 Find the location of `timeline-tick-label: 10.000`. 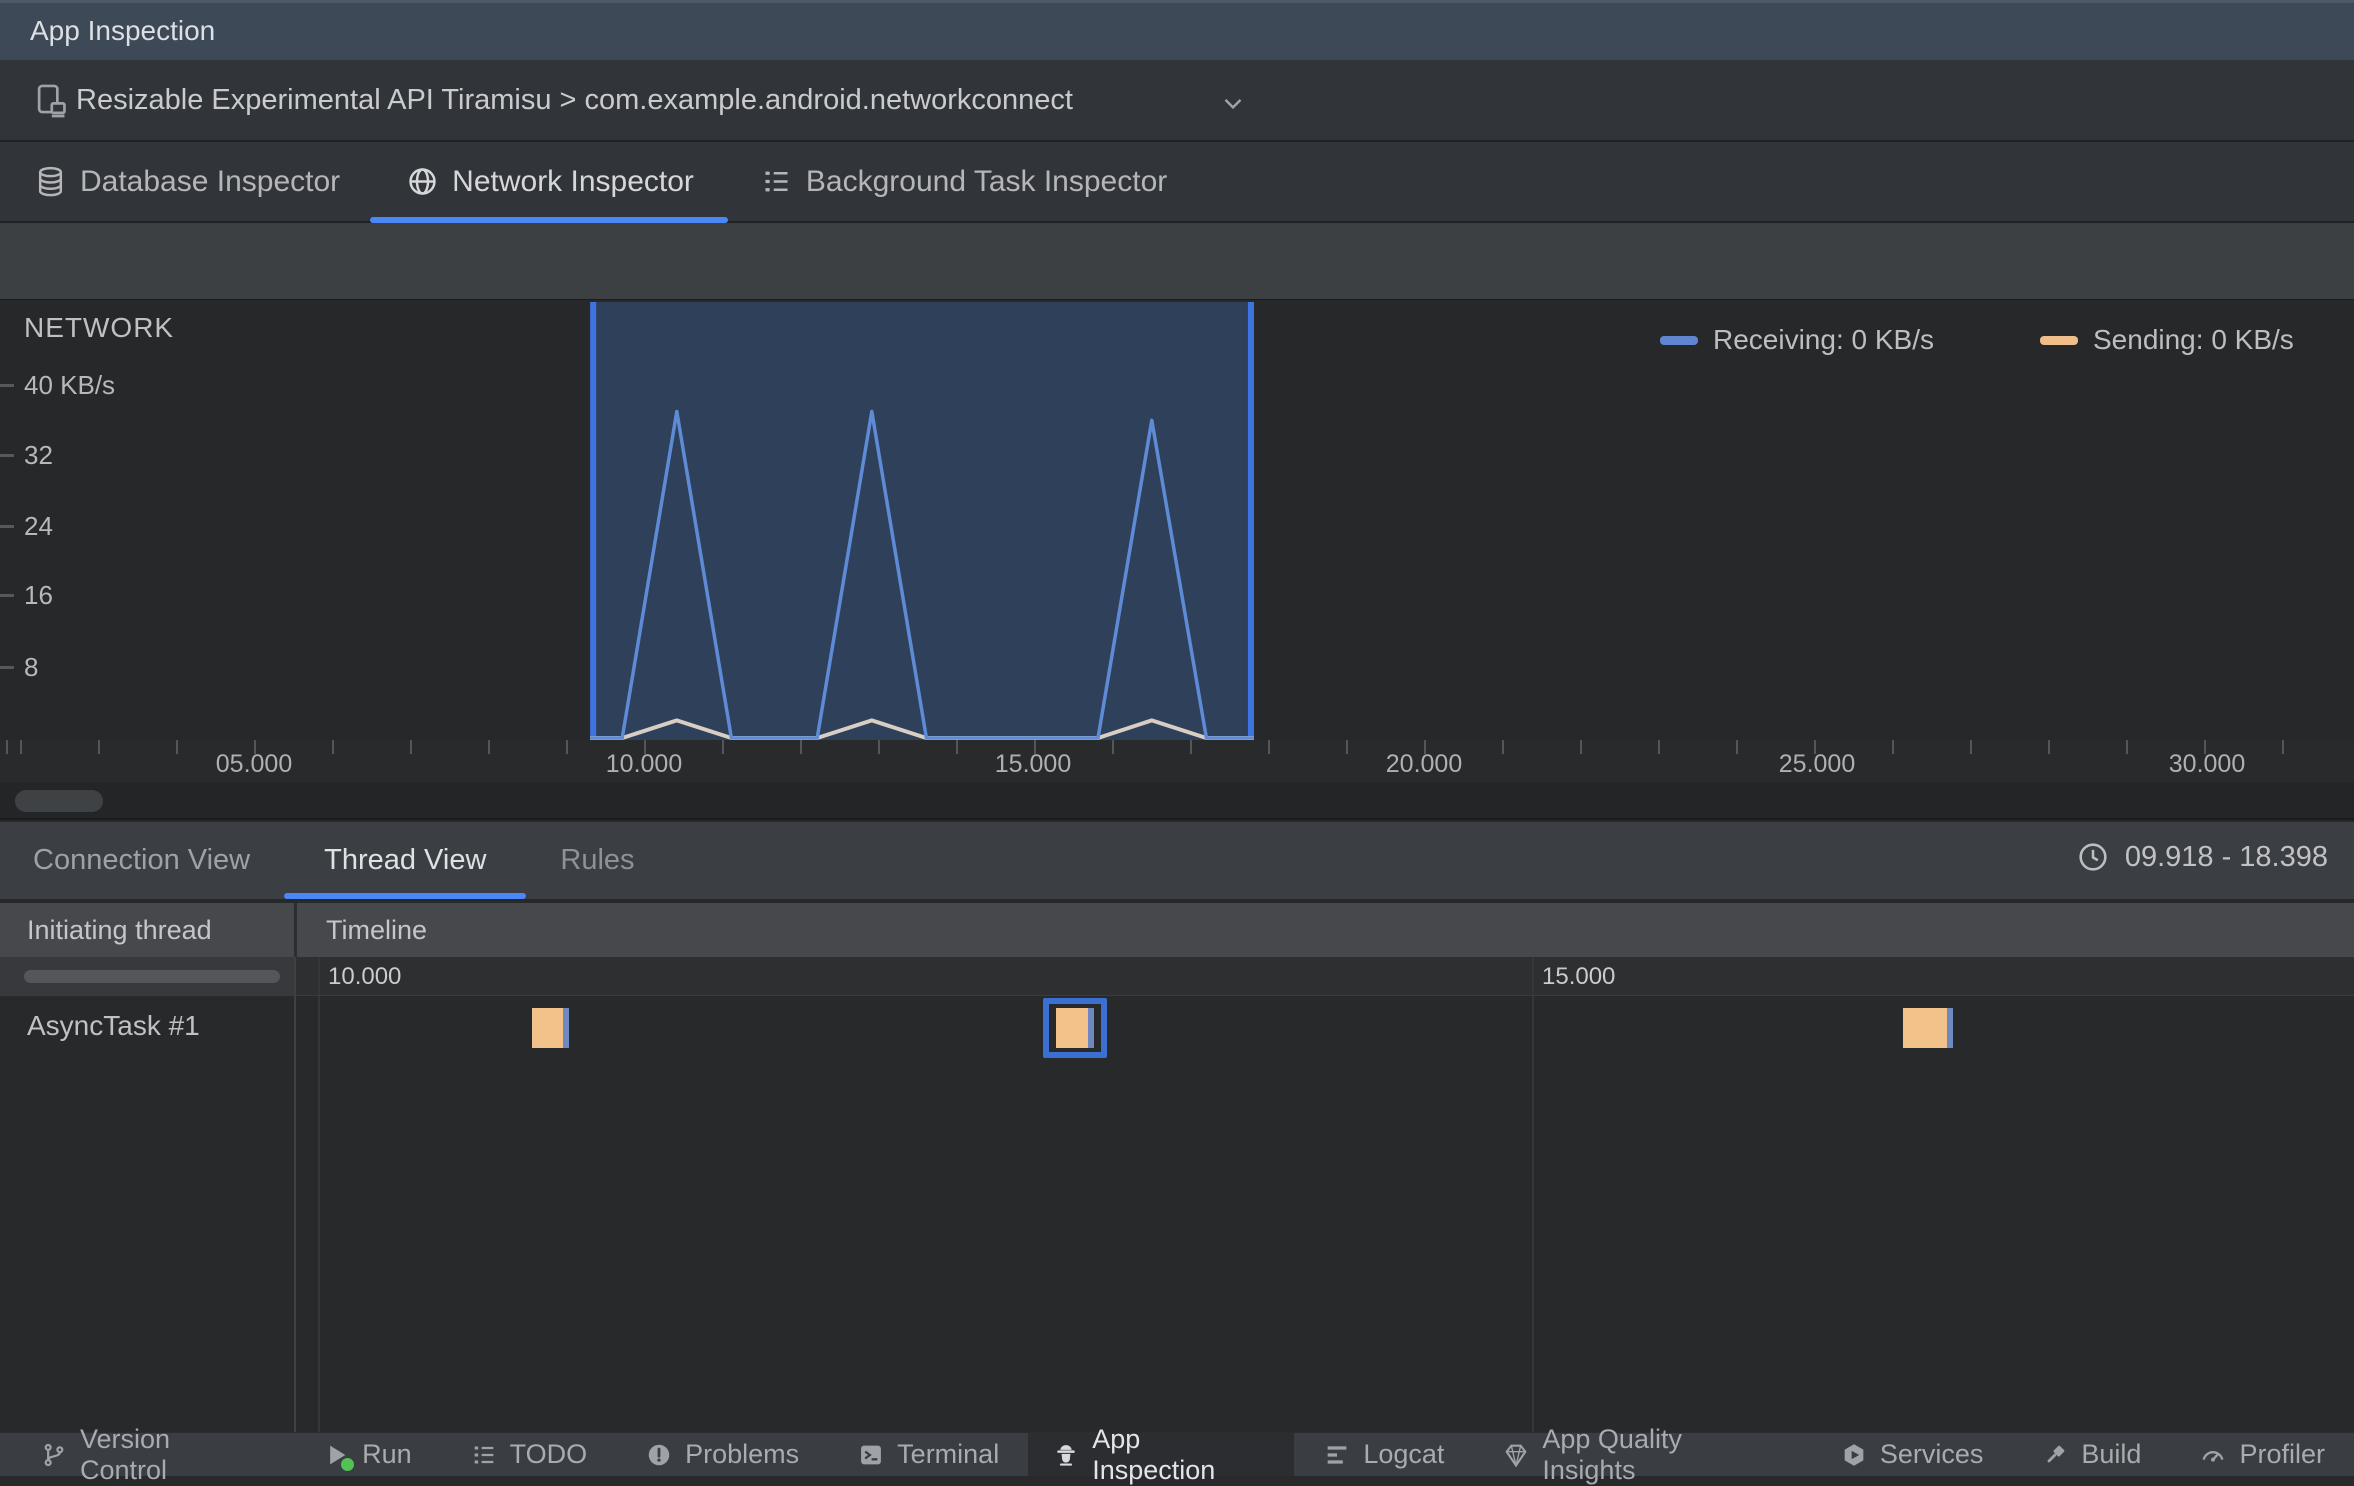

timeline-tick-label: 10.000 is located at coordinates (365, 976).